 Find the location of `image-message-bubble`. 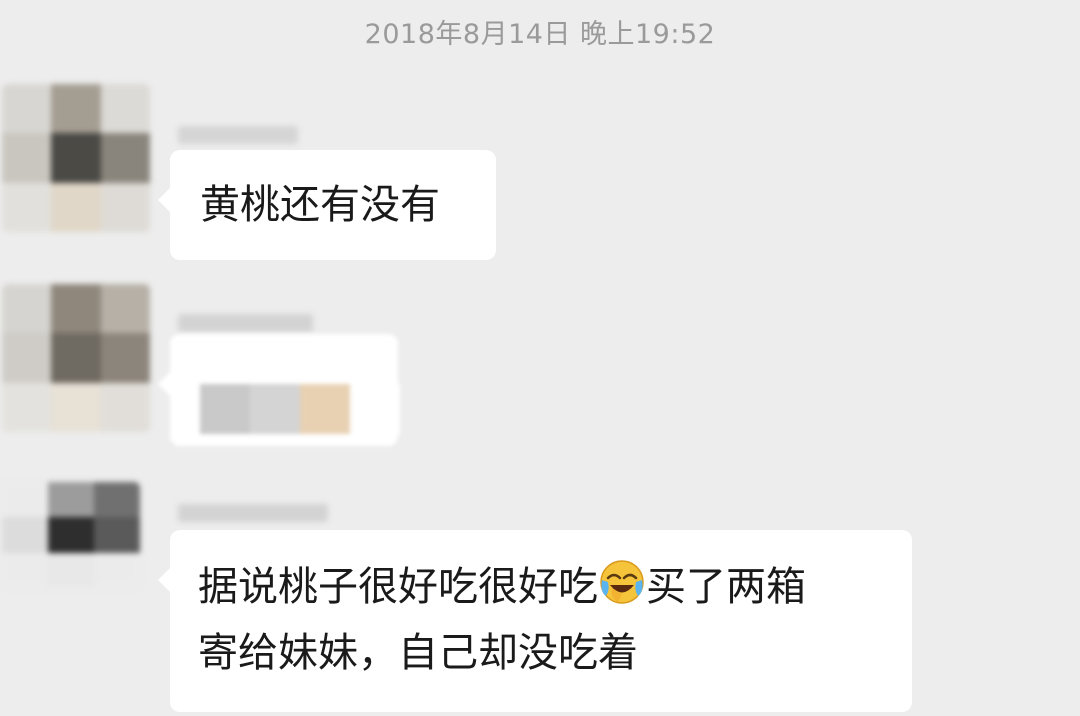

image-message-bubble is located at coordinates (279, 390).